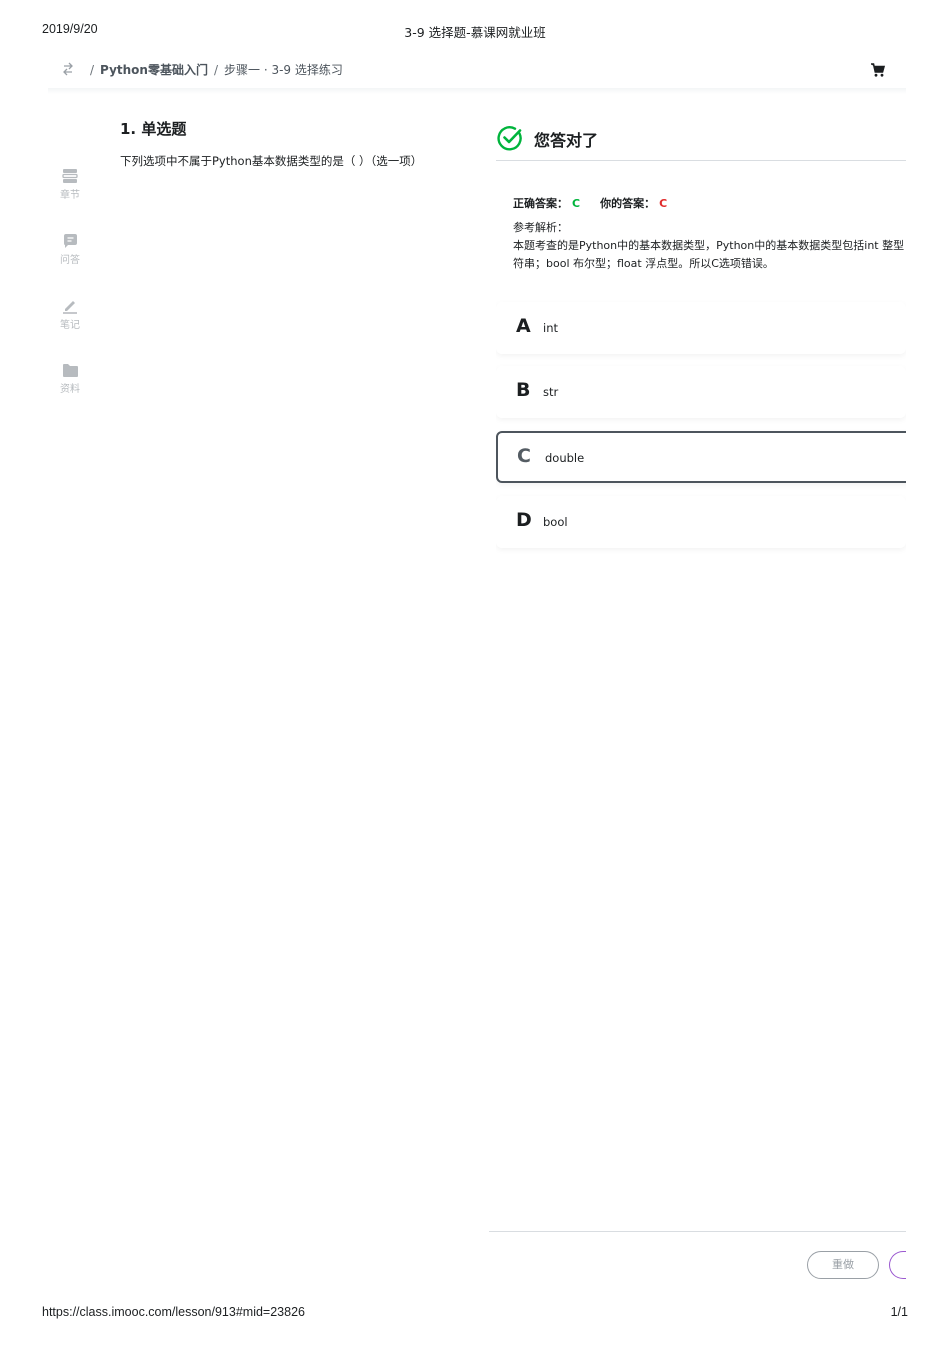  Describe the element at coordinates (701, 457) in the screenshot. I see `option-c: C double` at that location.